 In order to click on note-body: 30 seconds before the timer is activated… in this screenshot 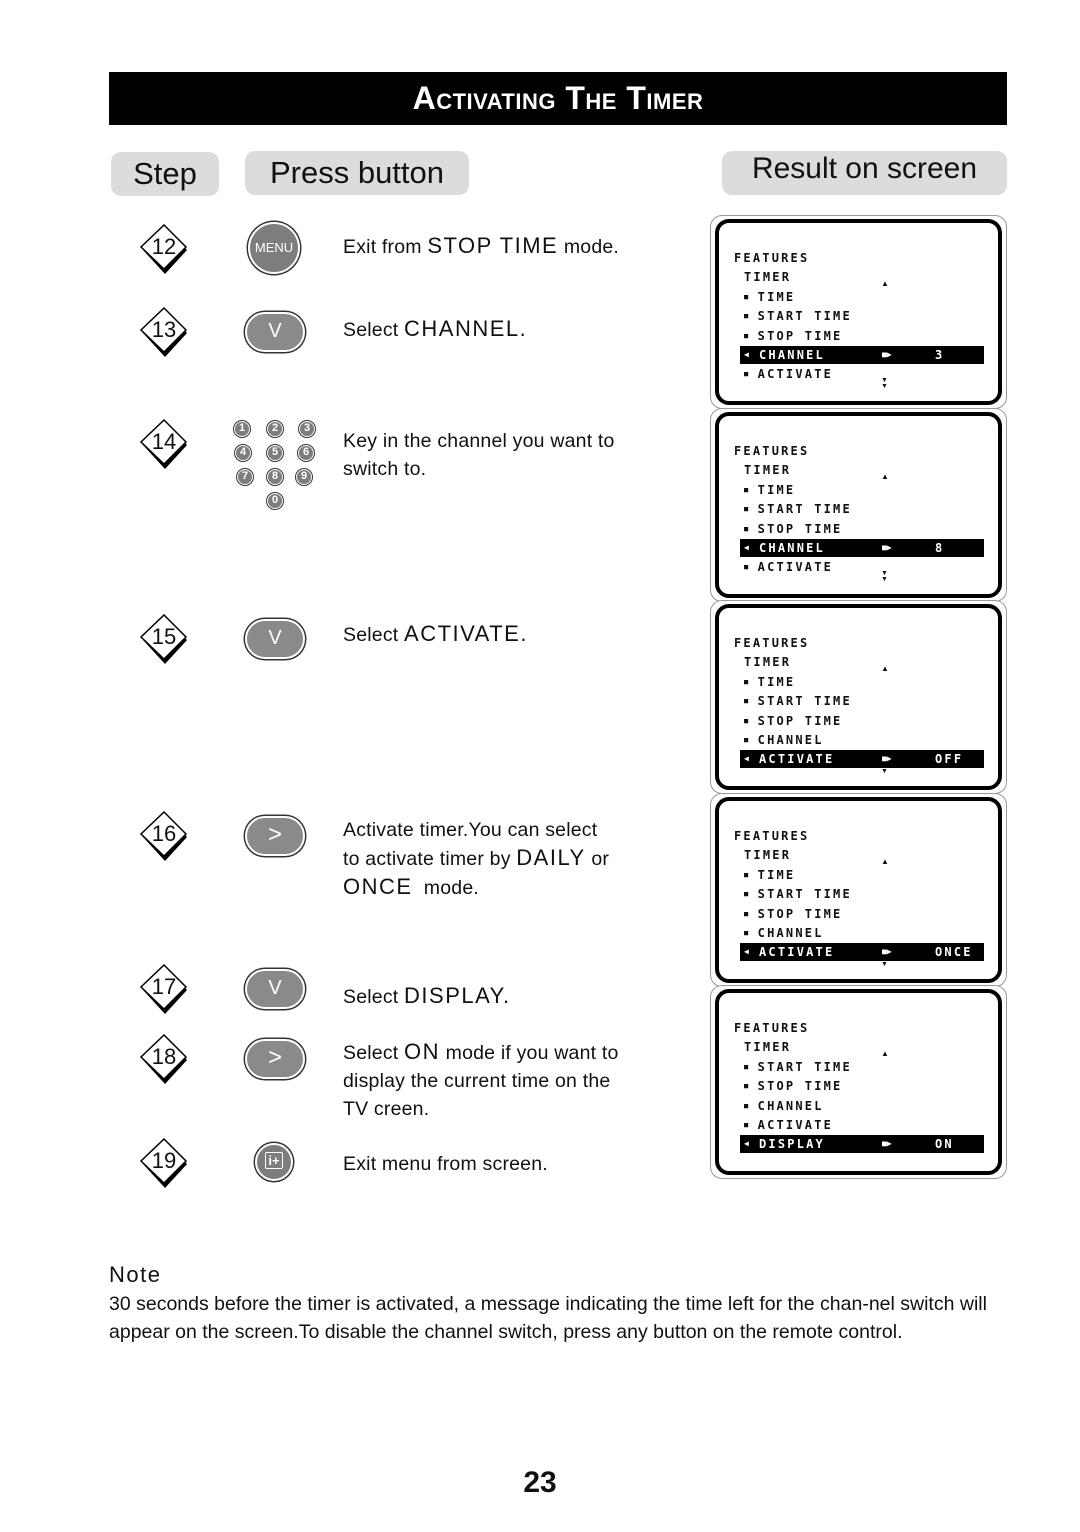, I will do `click(548, 1318)`.